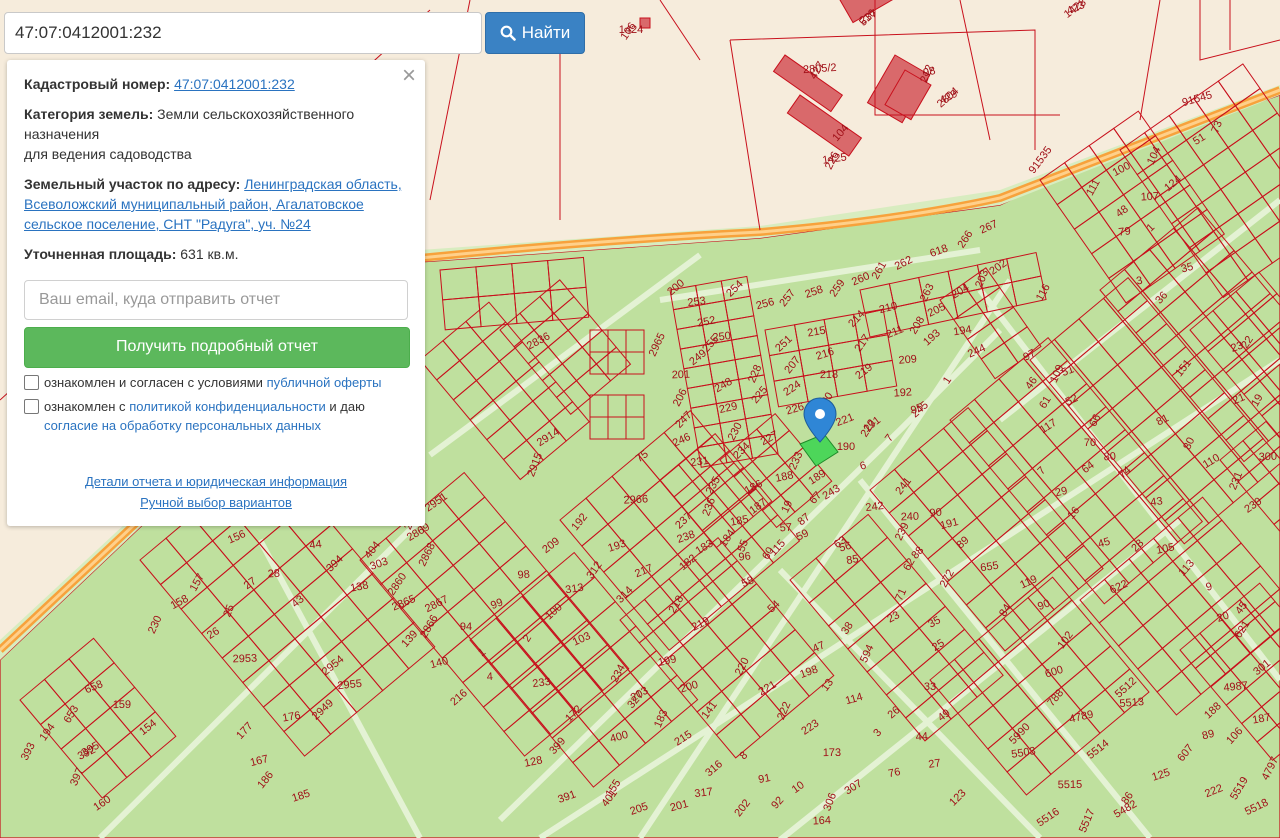  Describe the element at coordinates (466, 627) in the screenshot. I see `parcel-number-label: 94` at that location.